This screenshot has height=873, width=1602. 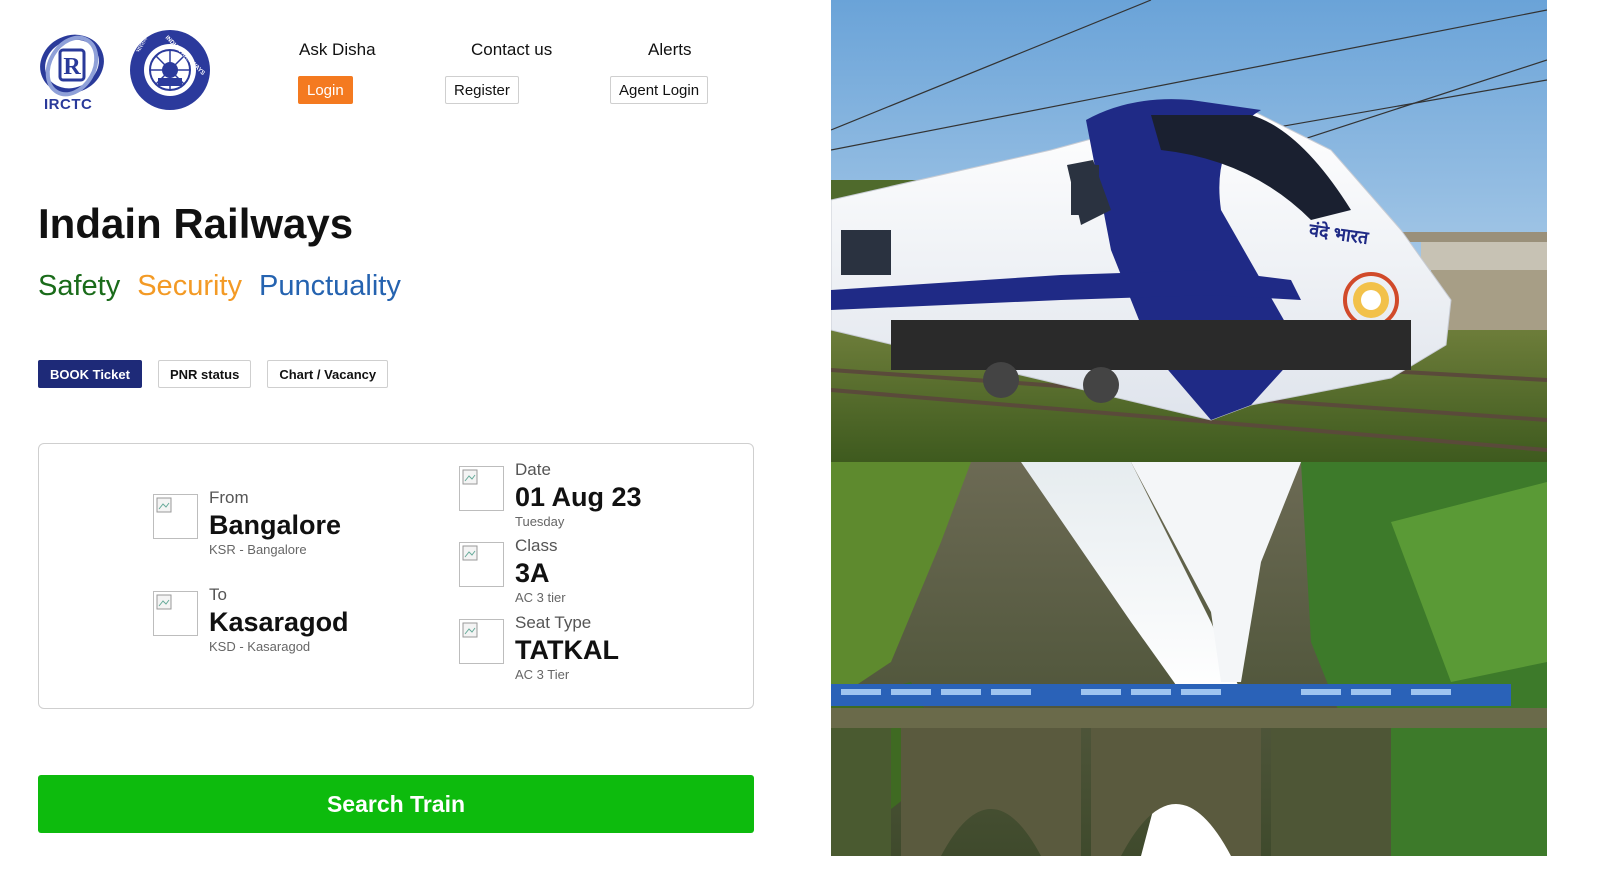 What do you see at coordinates (170, 70) in the screenshot?
I see `indian-railways-logo: INDIAN RAILWAYS भारतीय रेल` at bounding box center [170, 70].